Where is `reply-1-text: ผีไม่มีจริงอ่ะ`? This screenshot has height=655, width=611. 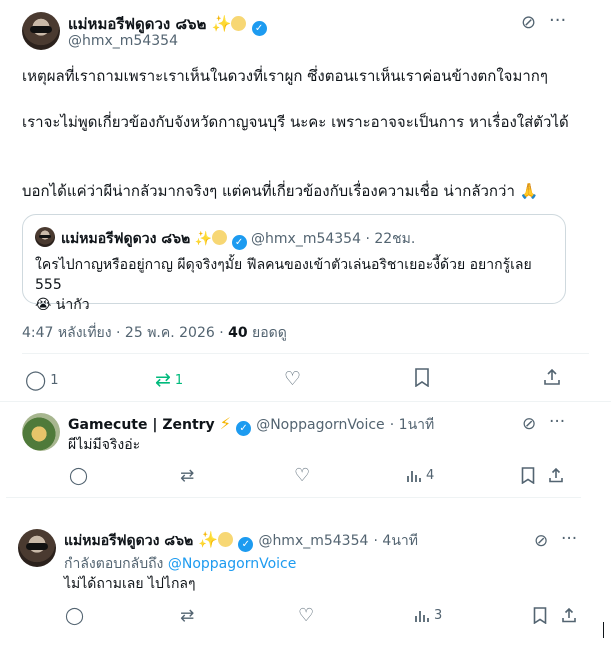
reply-1-text: ผีไม่มีจริงอ่ะ is located at coordinates (104, 445).